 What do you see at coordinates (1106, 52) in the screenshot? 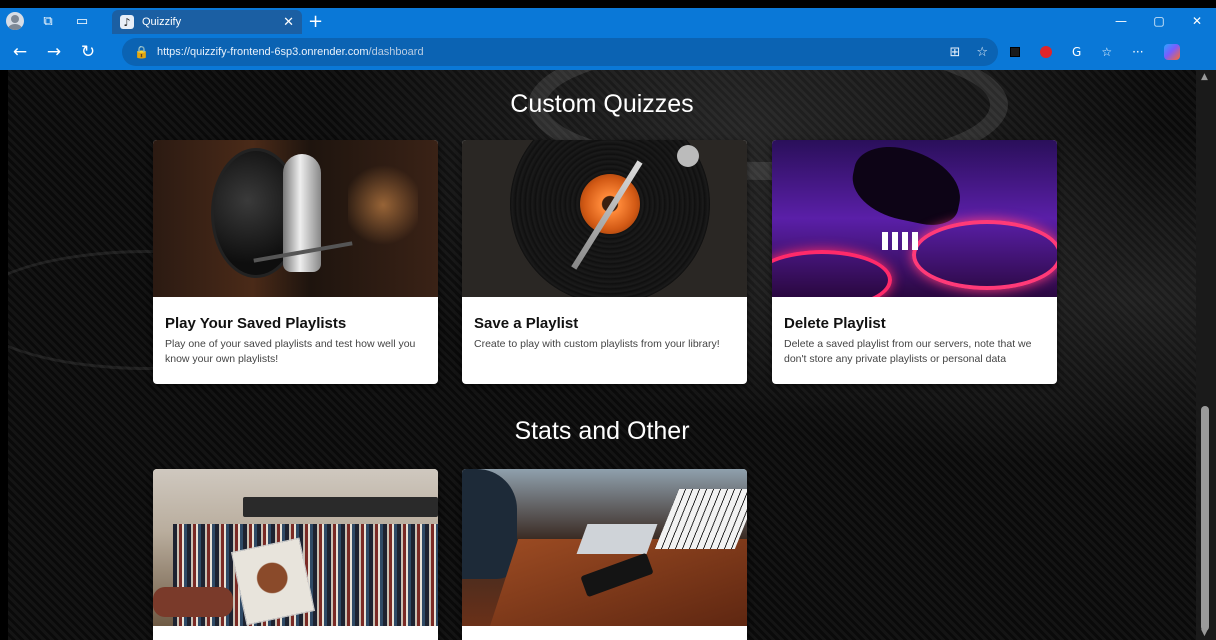
I see `favorites-icon: ☆` at bounding box center [1106, 52].